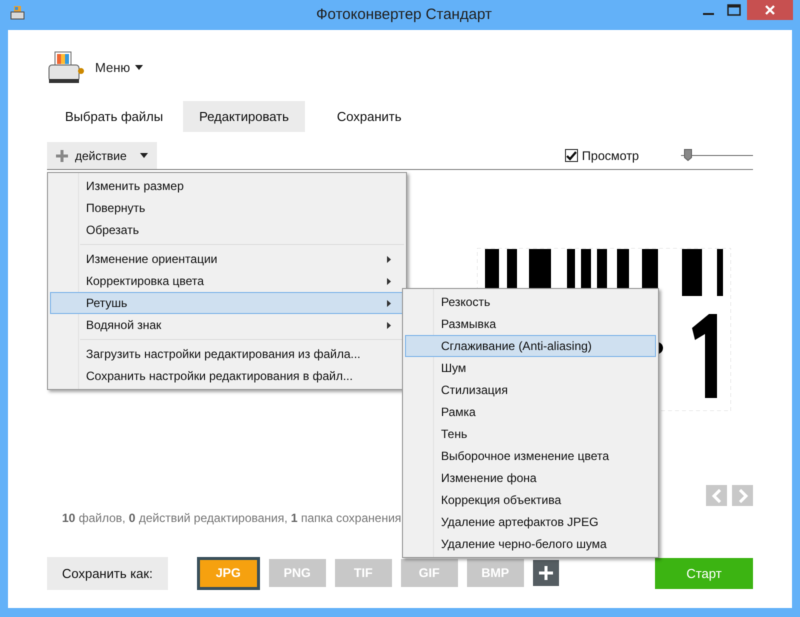  I want to click on menu-item: Размывка, so click(530, 324).